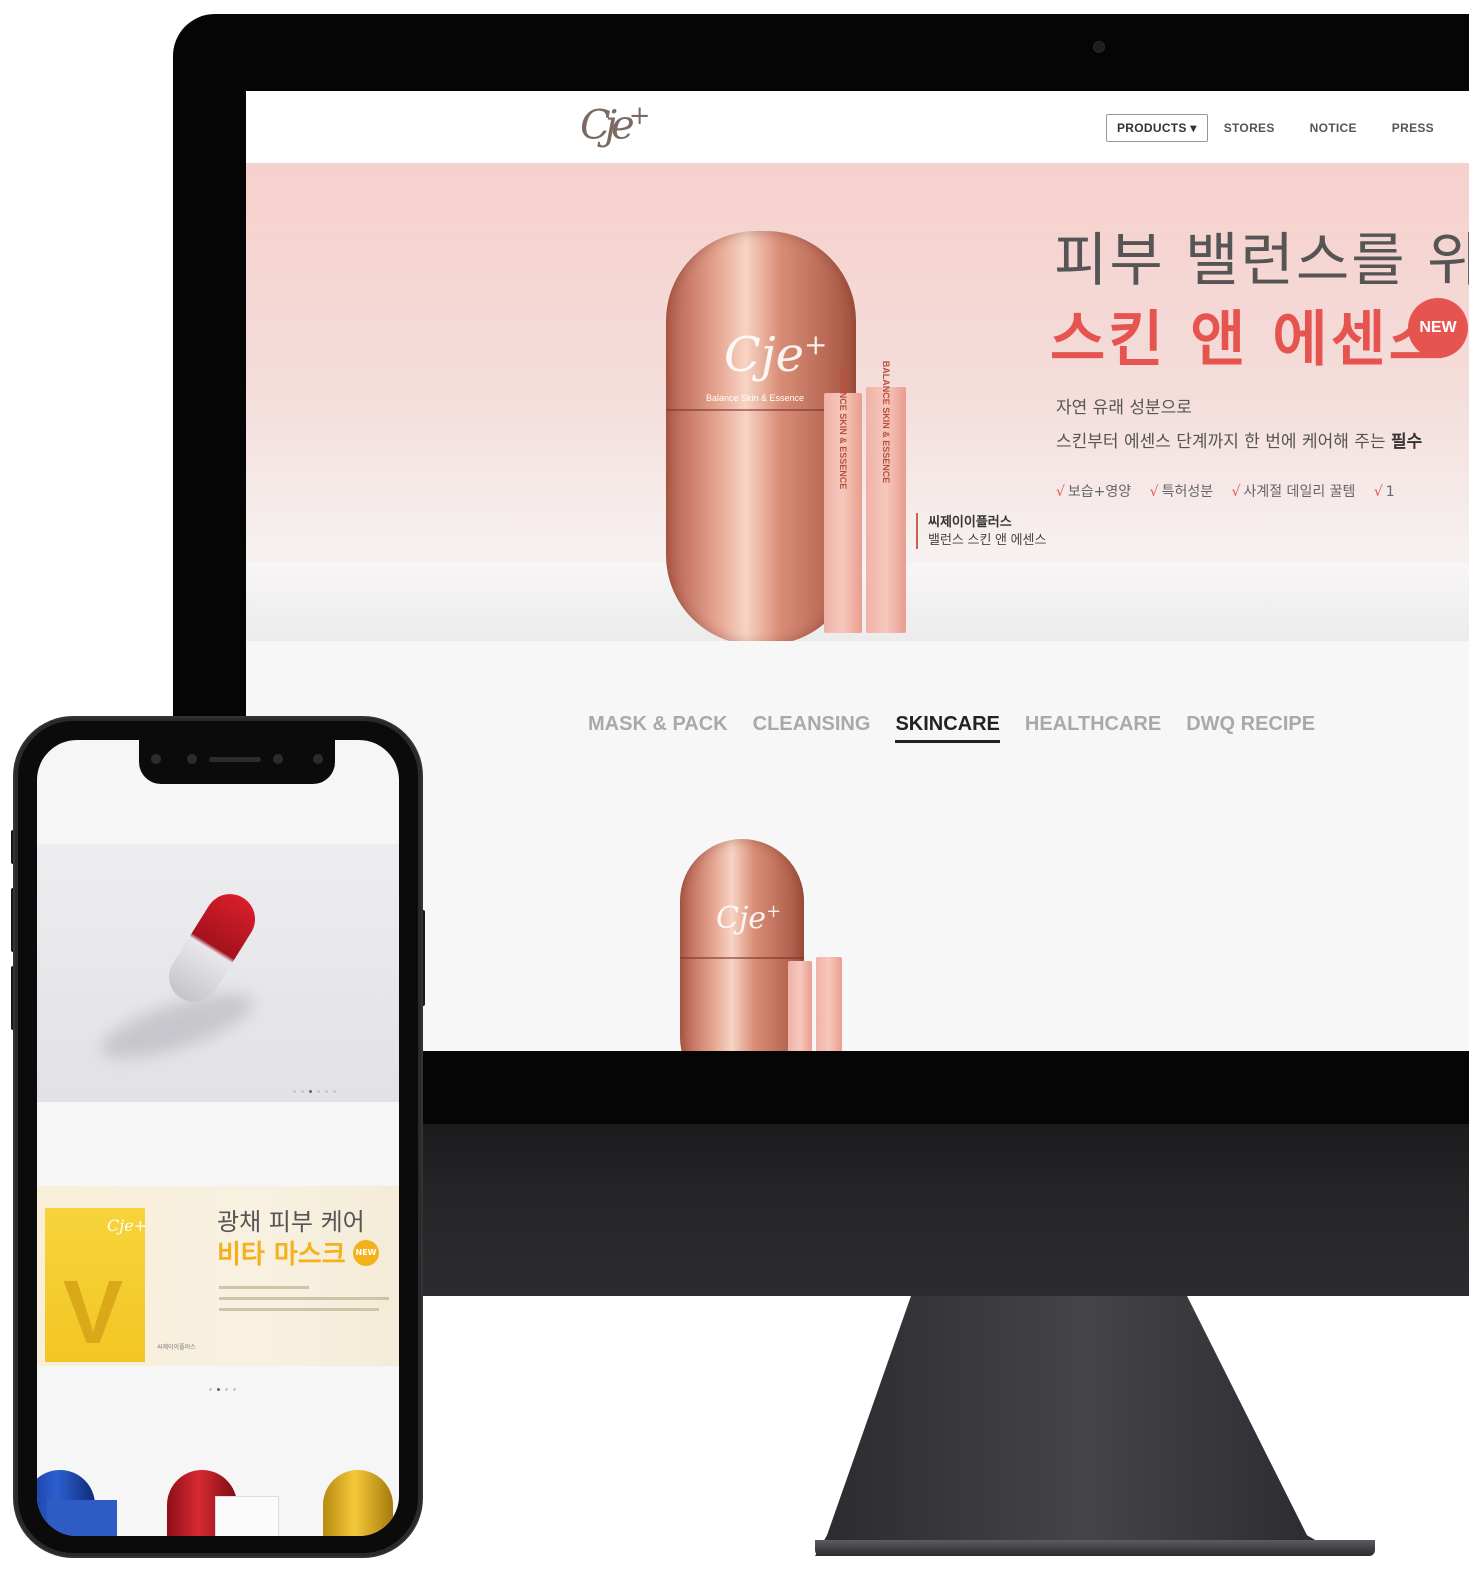 This screenshot has height=1586, width=1469. What do you see at coordinates (222, 1389) in the screenshot?
I see `banner-pager` at bounding box center [222, 1389].